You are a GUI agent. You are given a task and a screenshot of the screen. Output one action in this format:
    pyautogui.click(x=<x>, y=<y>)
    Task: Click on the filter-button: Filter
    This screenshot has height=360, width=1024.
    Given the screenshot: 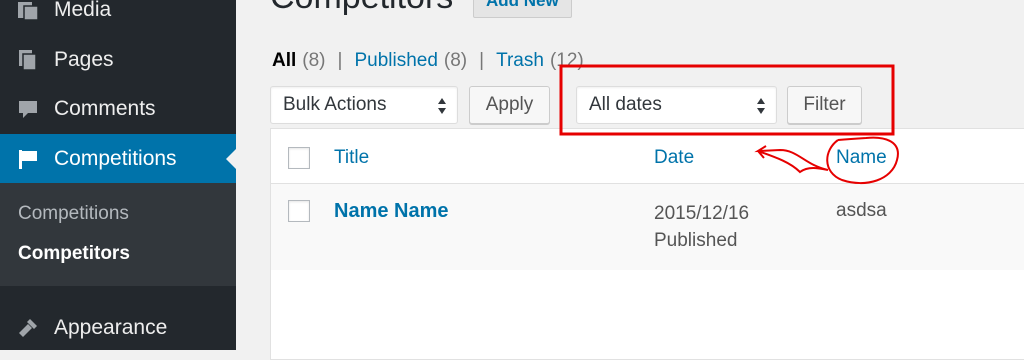 What is the action you would take?
    pyautogui.click(x=824, y=105)
    